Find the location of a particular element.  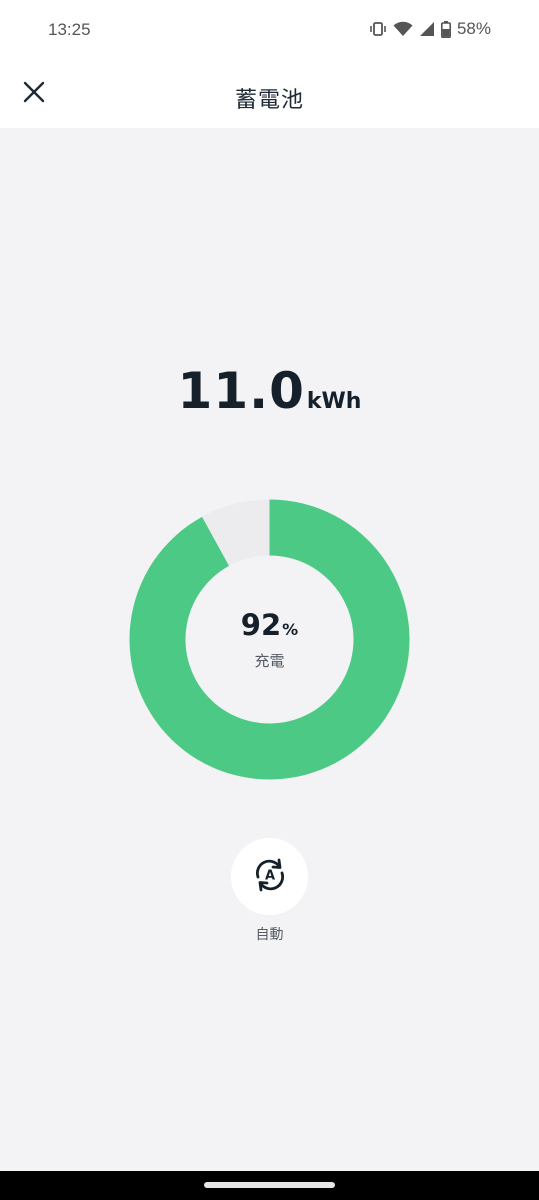

app-bar: 蓄電池 is located at coordinates (269, 94).